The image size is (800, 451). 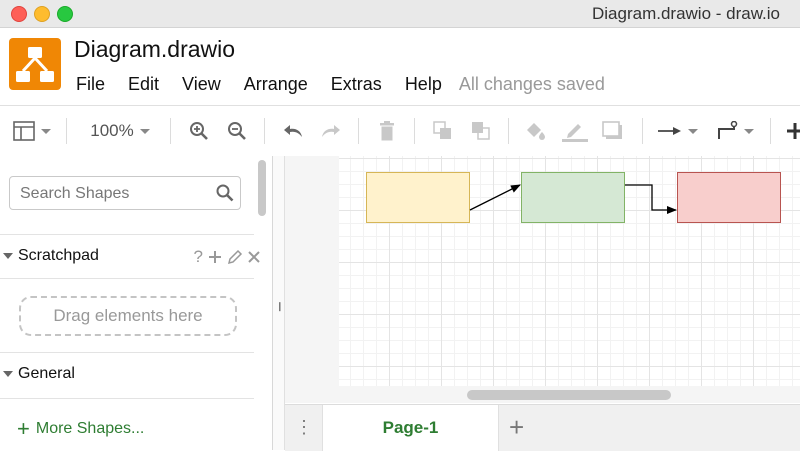 What do you see at coordinates (356, 84) in the screenshot?
I see `menu-extras: Extras` at bounding box center [356, 84].